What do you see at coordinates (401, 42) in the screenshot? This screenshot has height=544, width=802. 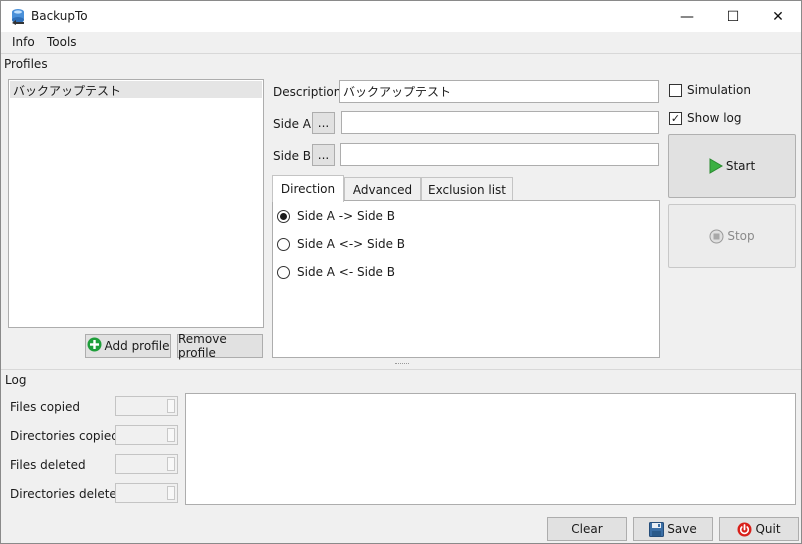 I see `menu-bar: Info Tools` at bounding box center [401, 42].